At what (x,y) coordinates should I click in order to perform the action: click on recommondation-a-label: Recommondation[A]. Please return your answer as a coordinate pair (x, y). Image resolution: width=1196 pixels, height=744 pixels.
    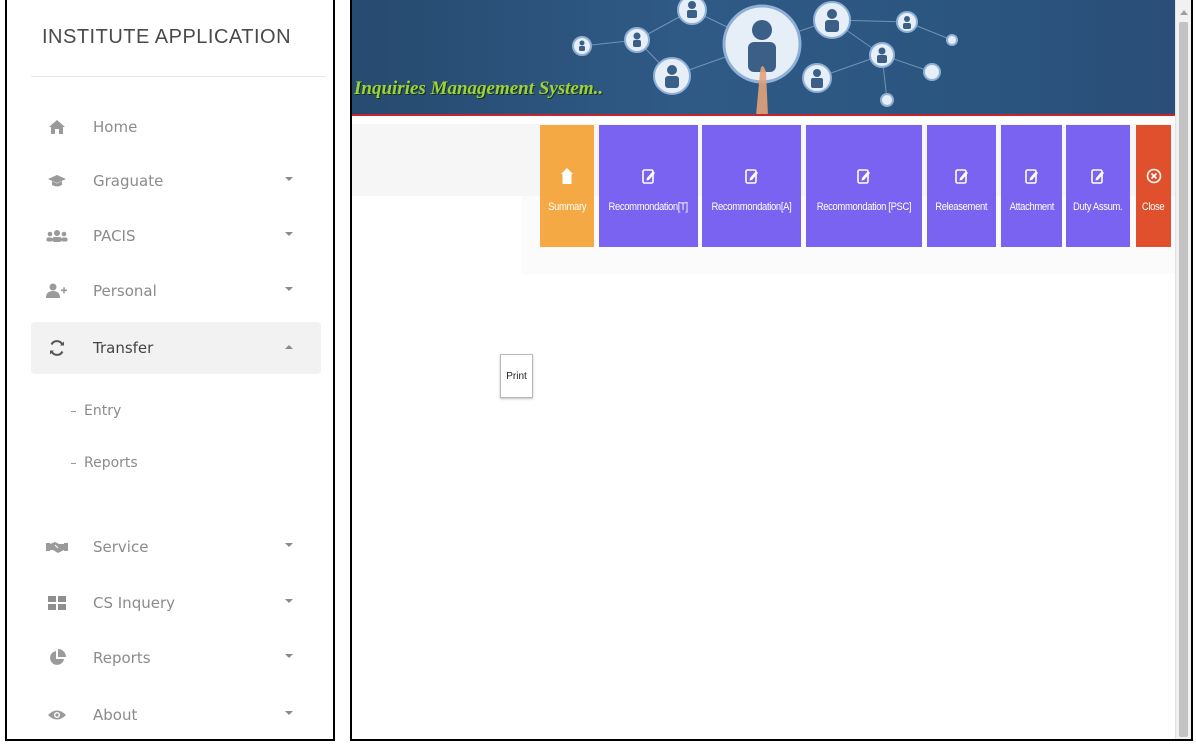
    Looking at the image, I should click on (751, 207).